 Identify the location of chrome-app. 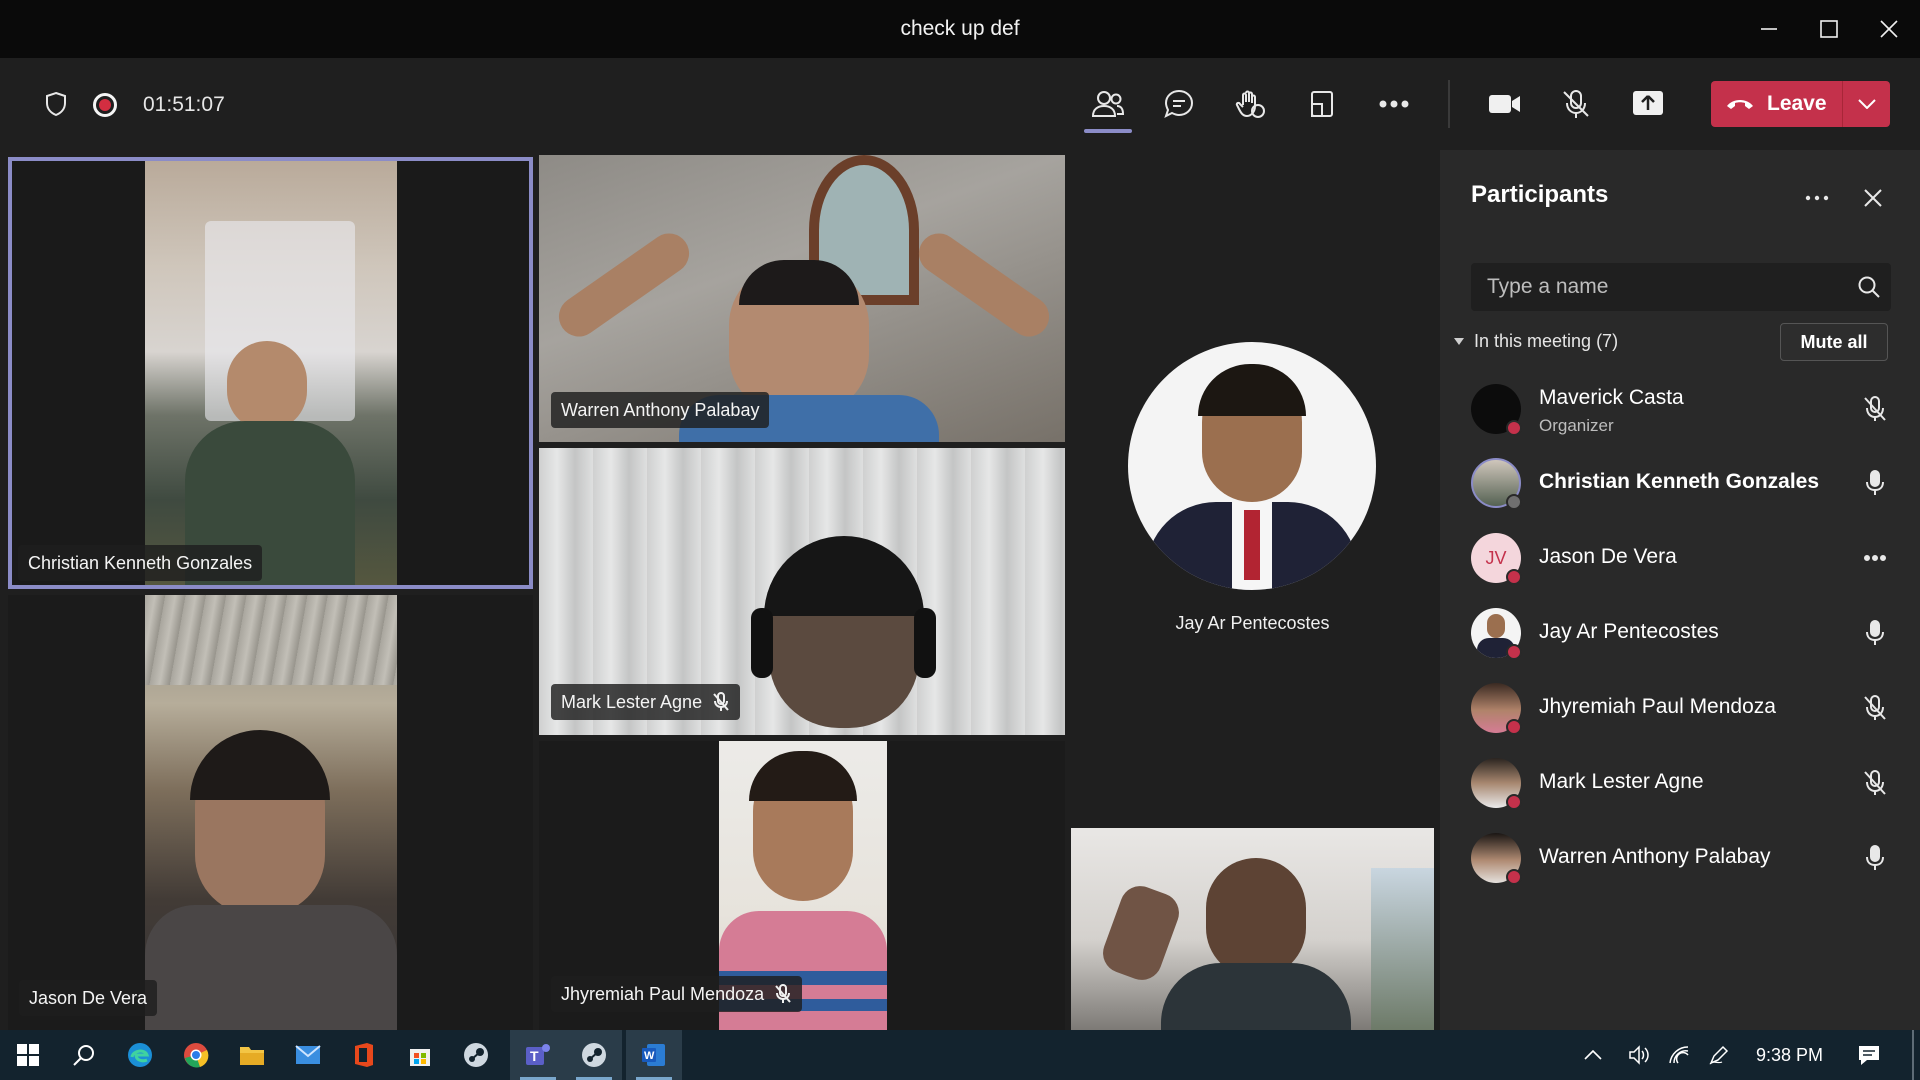
(196, 1055).